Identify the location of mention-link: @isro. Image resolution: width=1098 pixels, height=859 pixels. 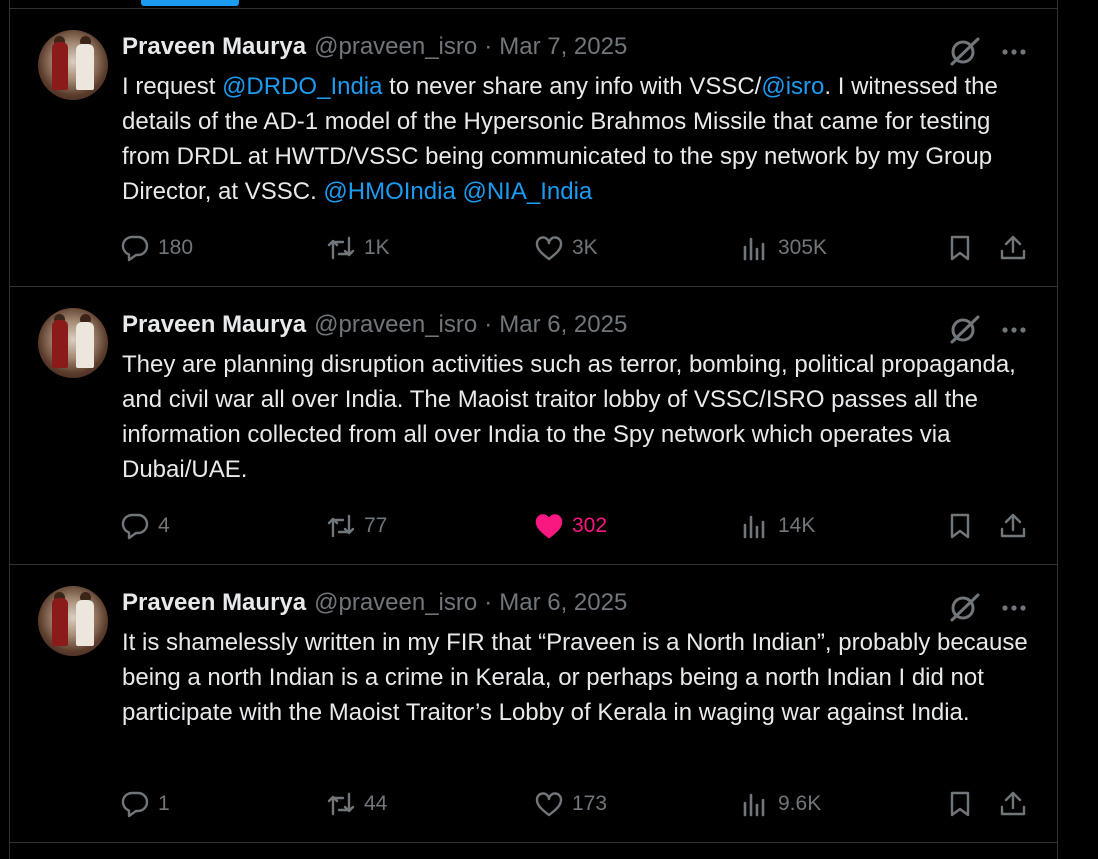
(792, 86).